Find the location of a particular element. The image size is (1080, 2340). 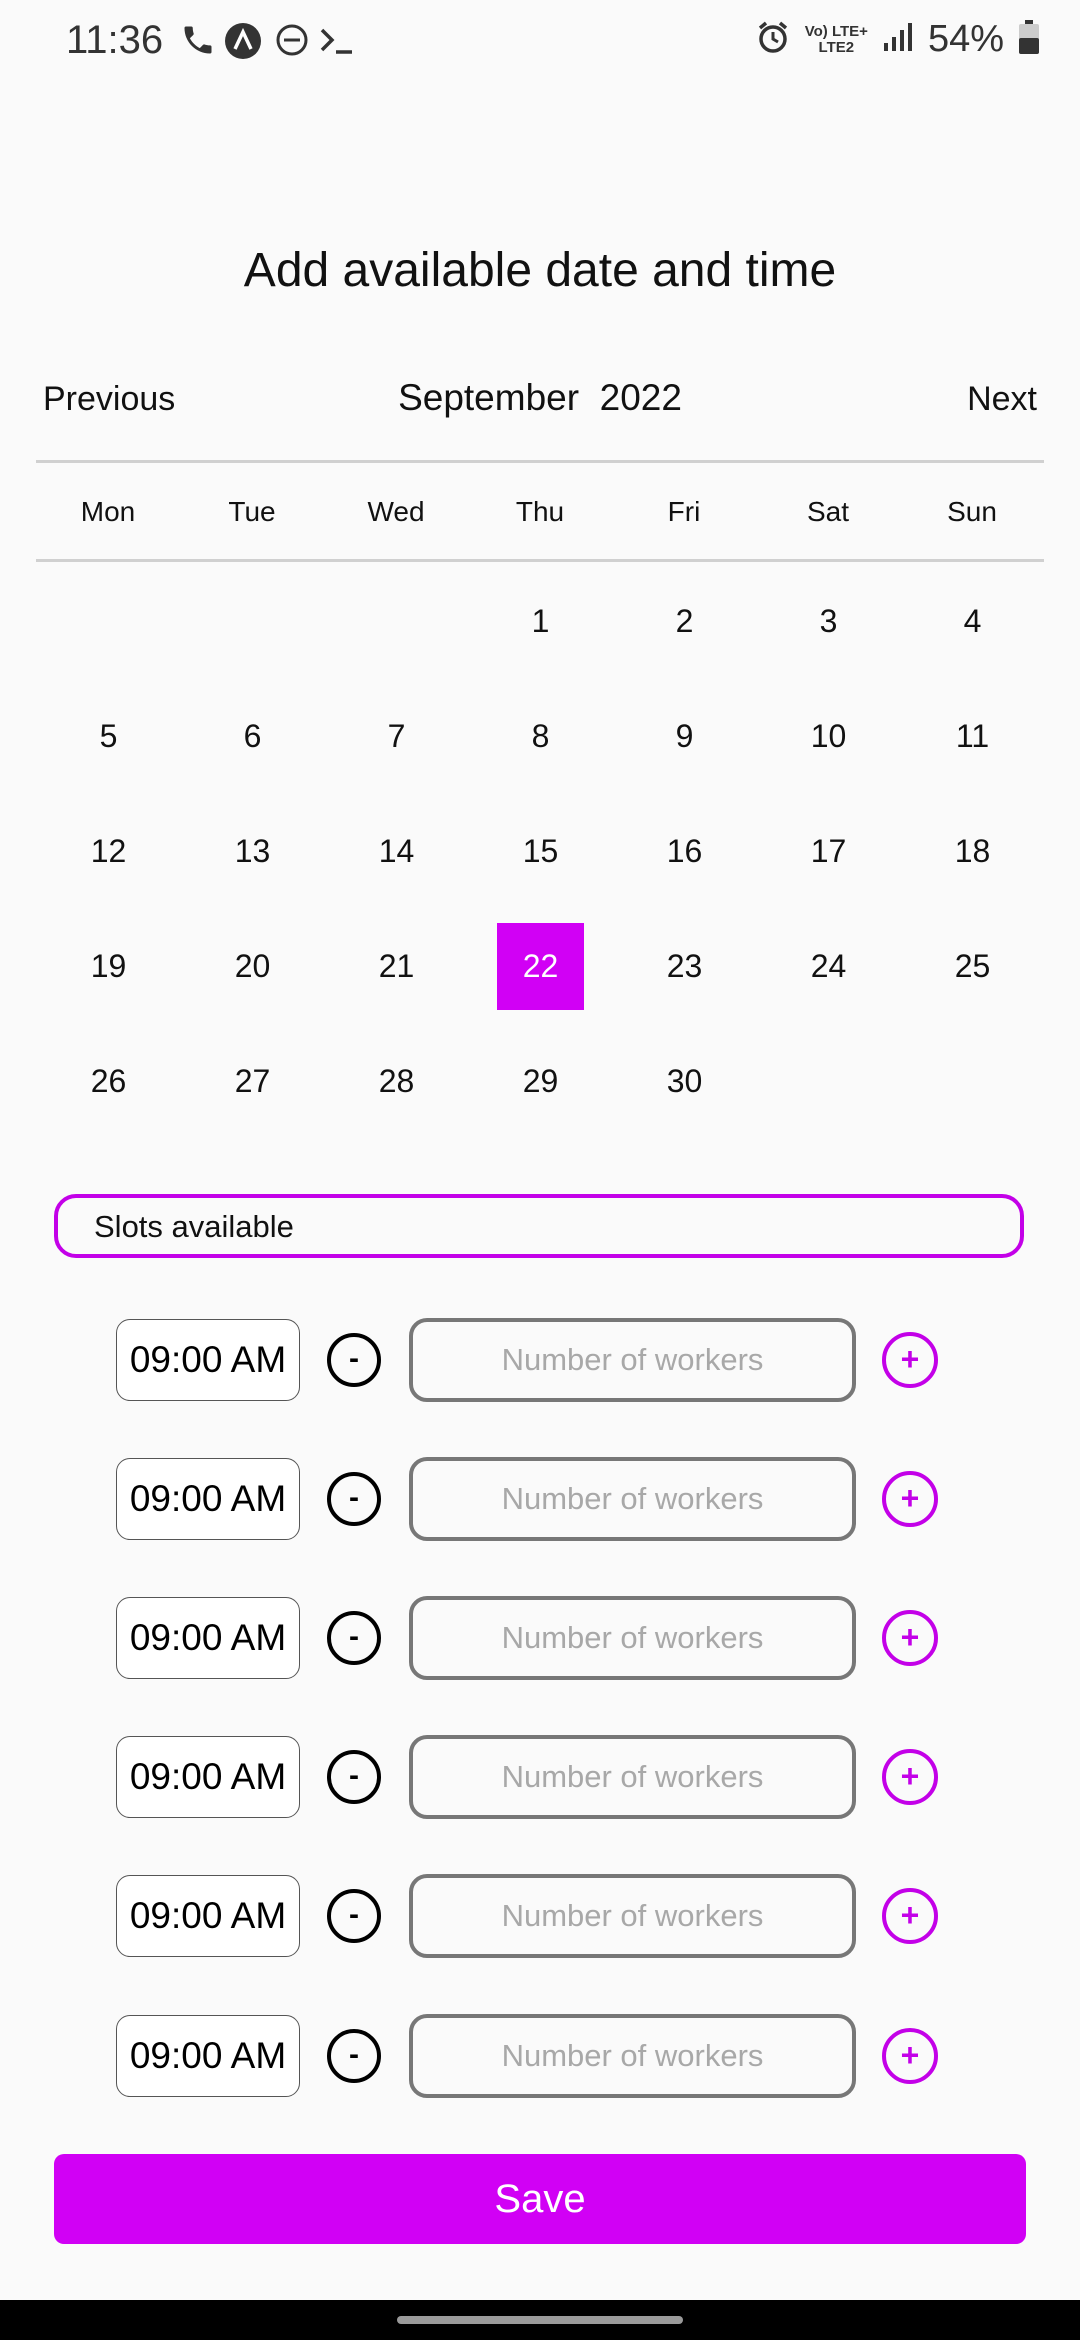

calendar-day: 12 is located at coordinates (108, 851).